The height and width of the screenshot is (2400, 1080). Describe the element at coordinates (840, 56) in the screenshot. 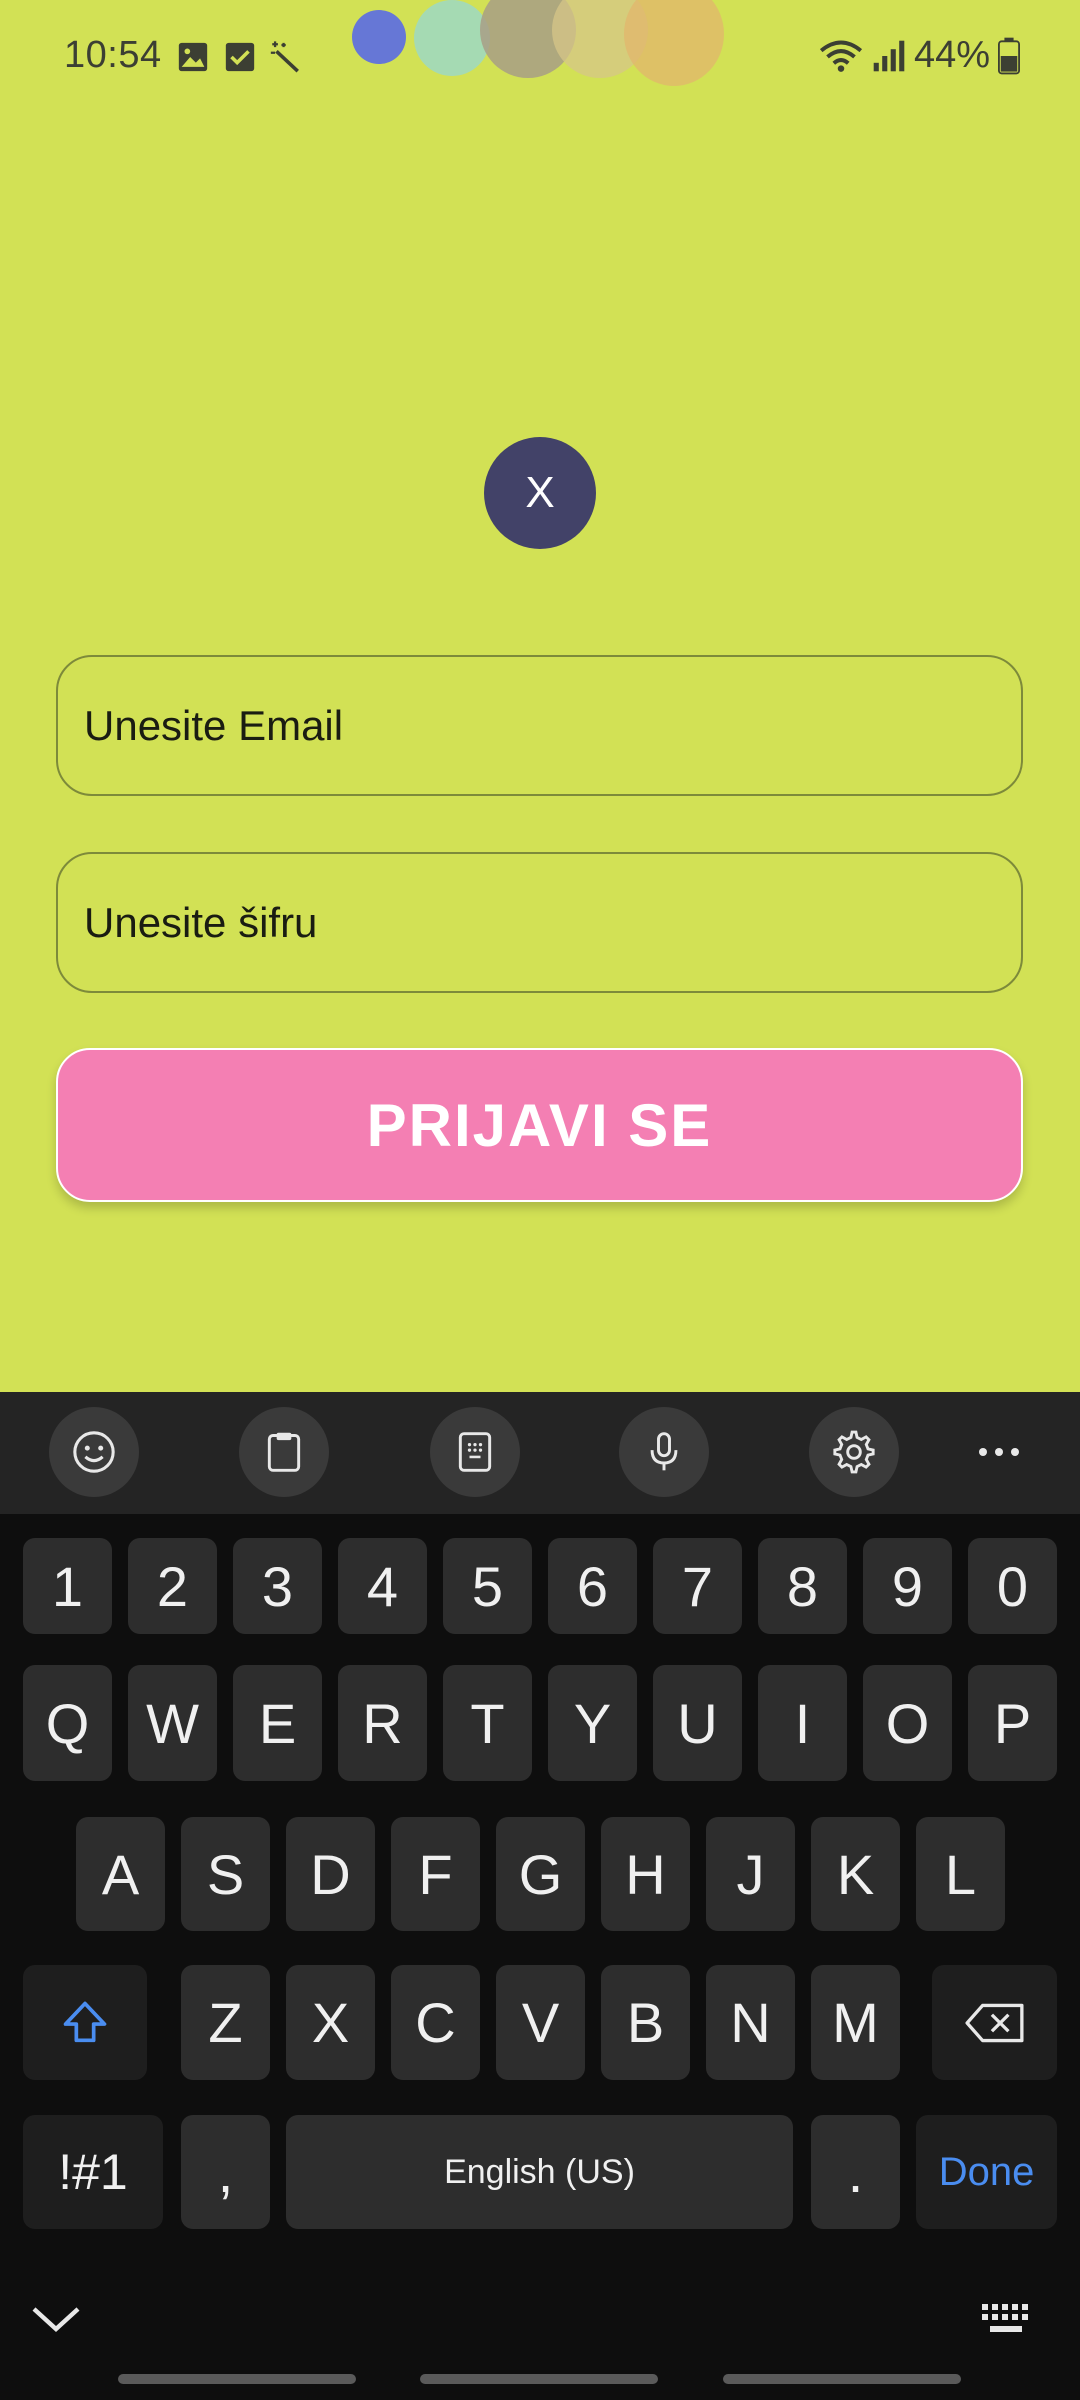

I see `wifi-icon` at that location.